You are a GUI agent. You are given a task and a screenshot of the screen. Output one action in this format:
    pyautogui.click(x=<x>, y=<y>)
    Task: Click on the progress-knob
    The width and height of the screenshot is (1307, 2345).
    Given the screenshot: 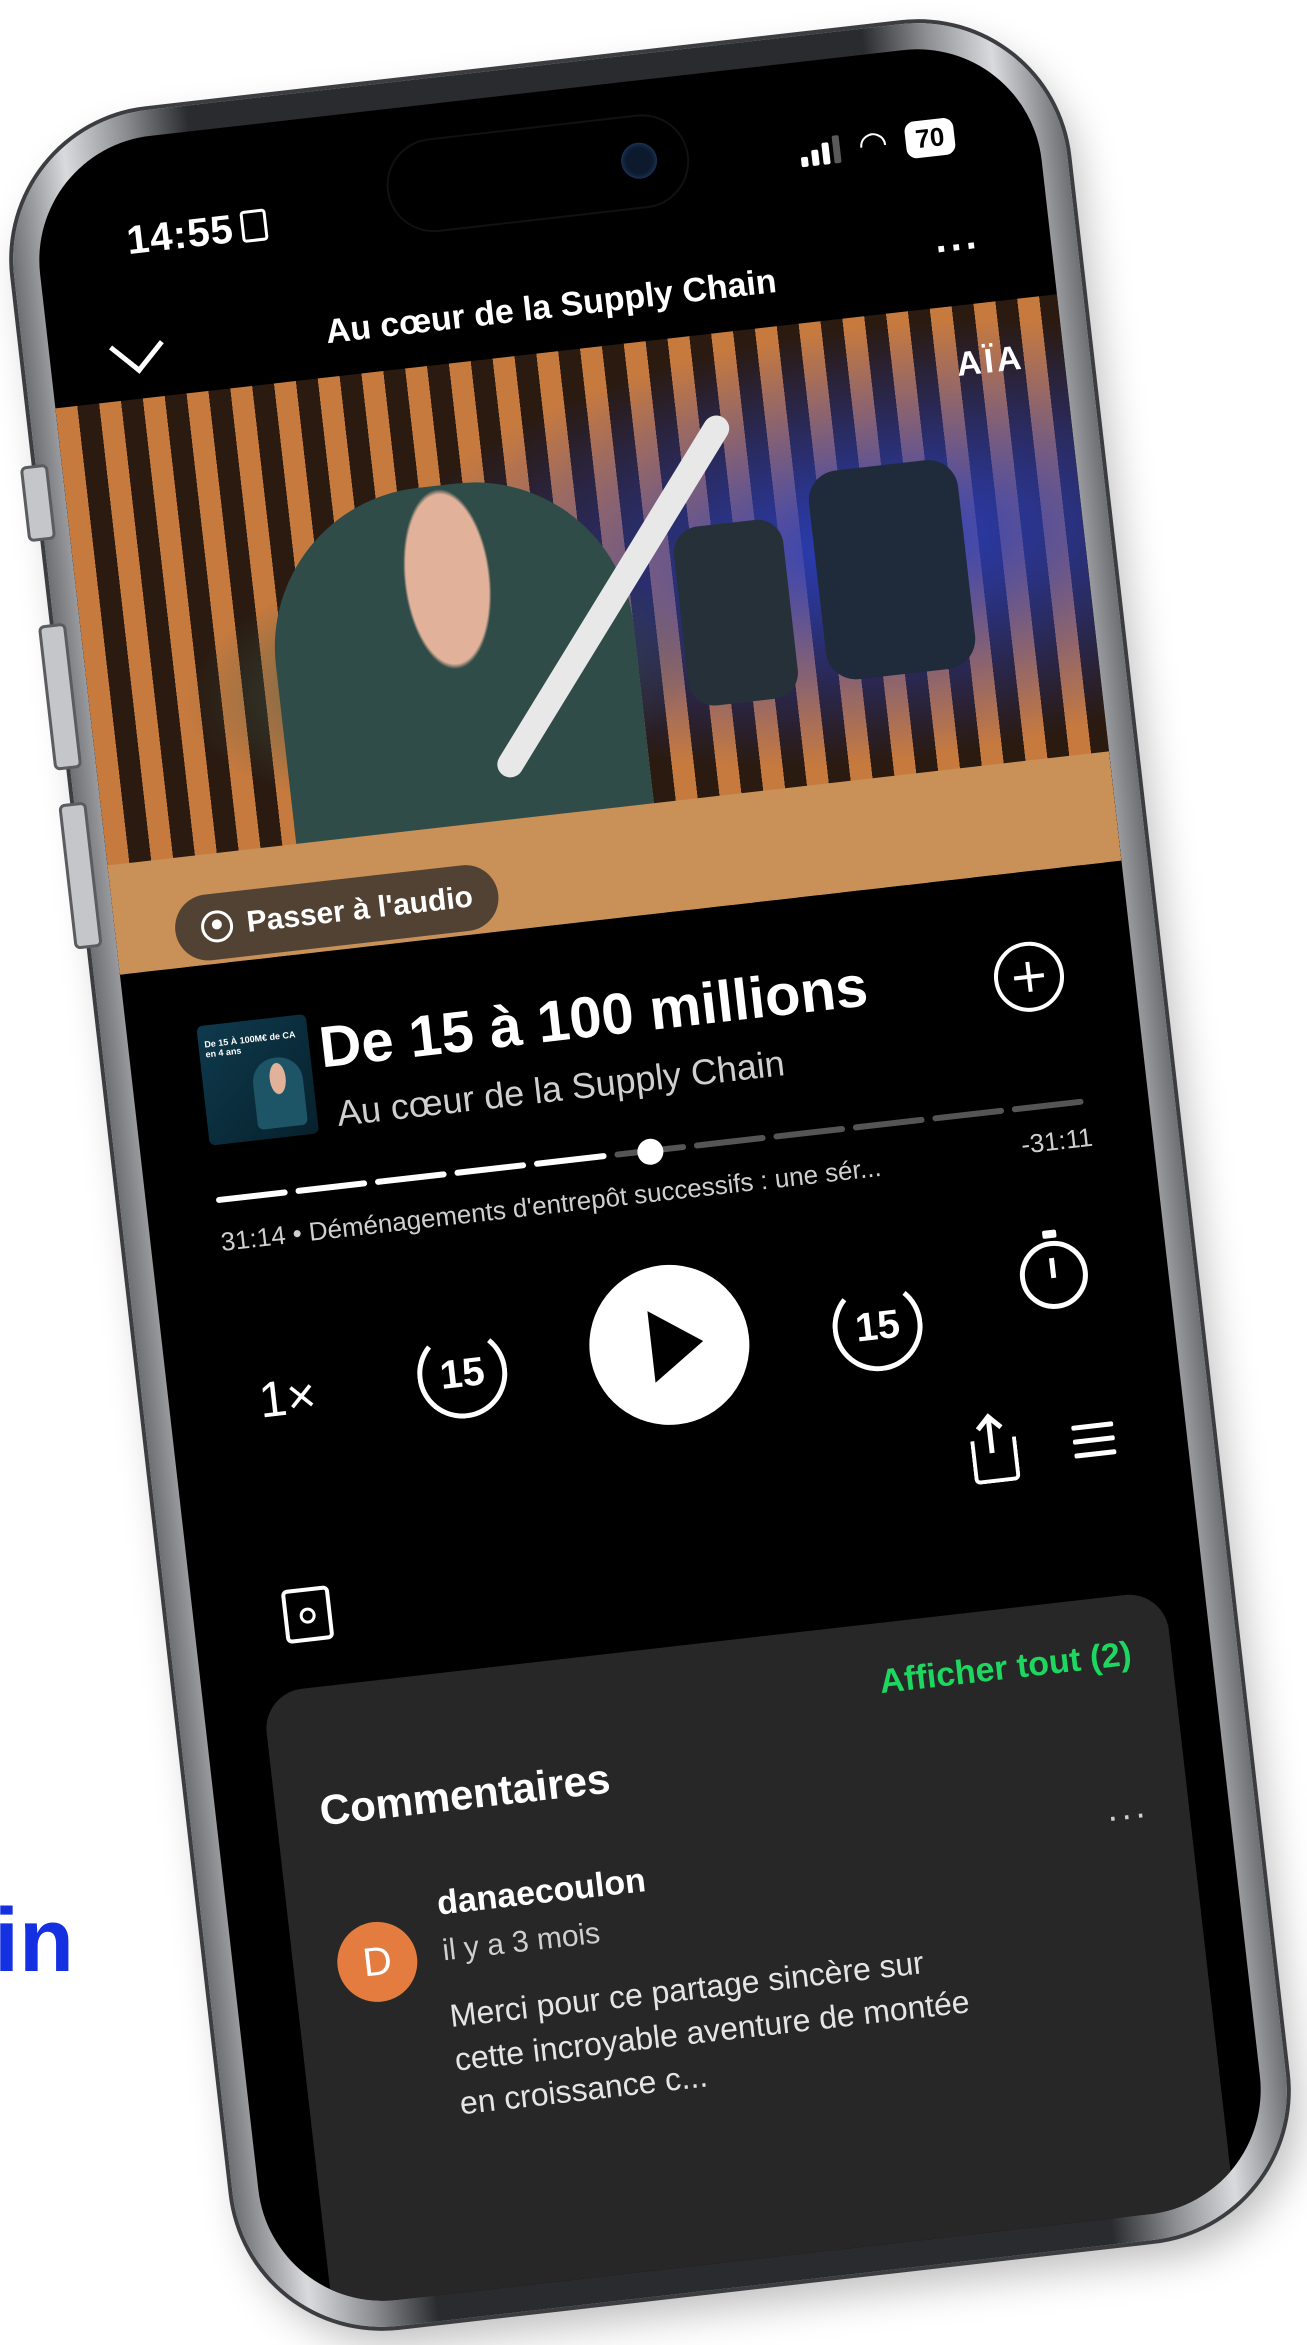 What is the action you would take?
    pyautogui.click(x=650, y=1152)
    